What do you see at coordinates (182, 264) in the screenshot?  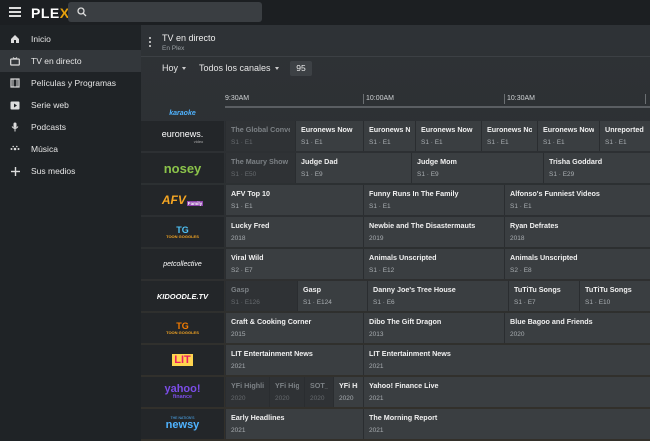 I see `channel-logo-pet-collective: petcollective` at bounding box center [182, 264].